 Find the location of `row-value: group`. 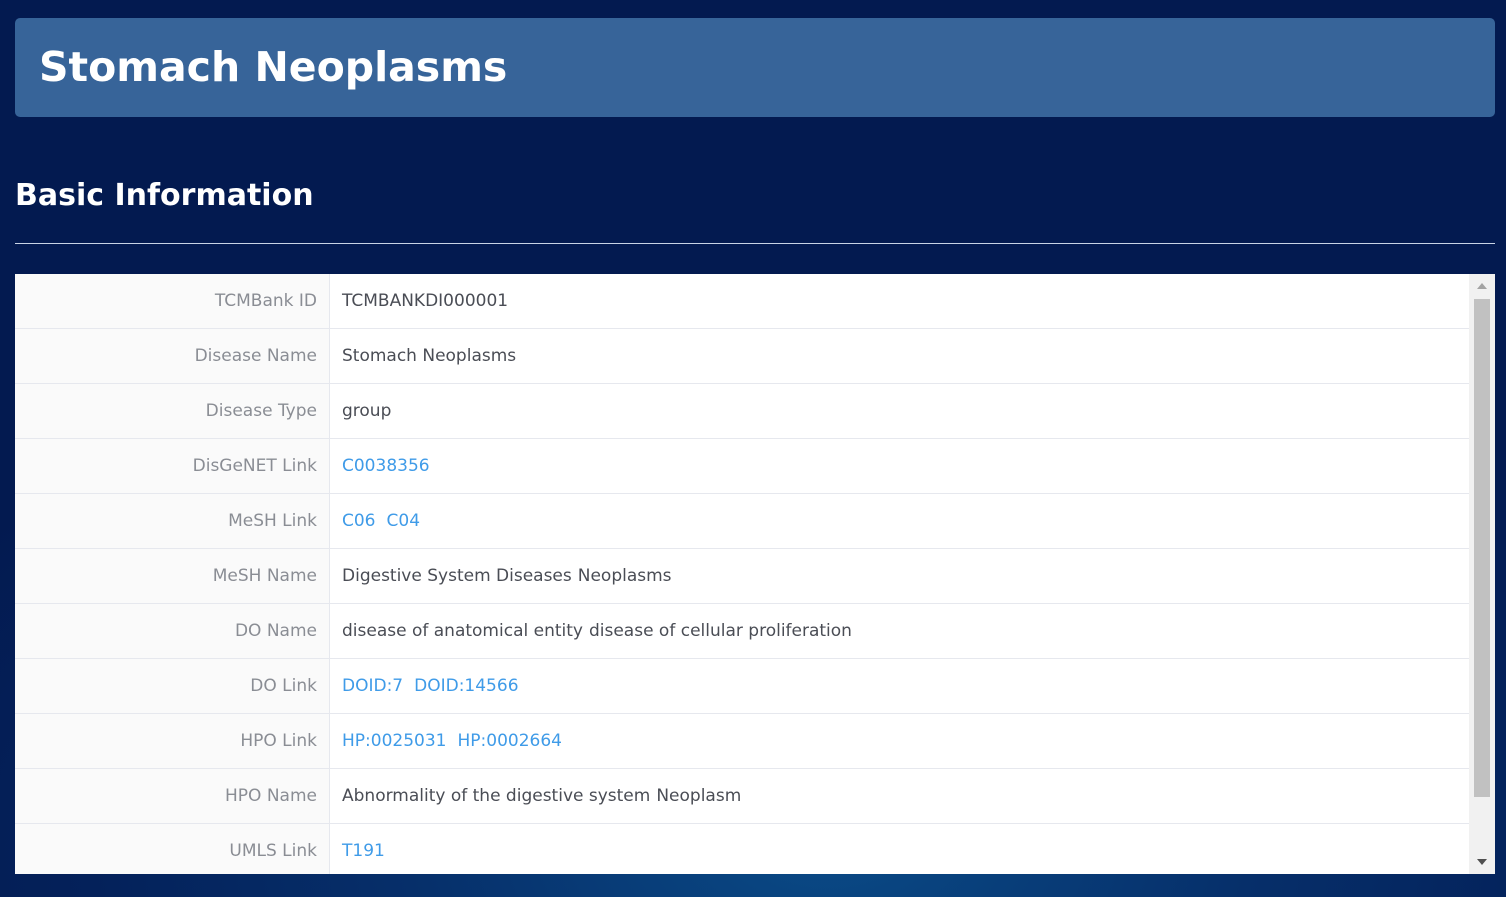

row-value: group is located at coordinates (899, 411).